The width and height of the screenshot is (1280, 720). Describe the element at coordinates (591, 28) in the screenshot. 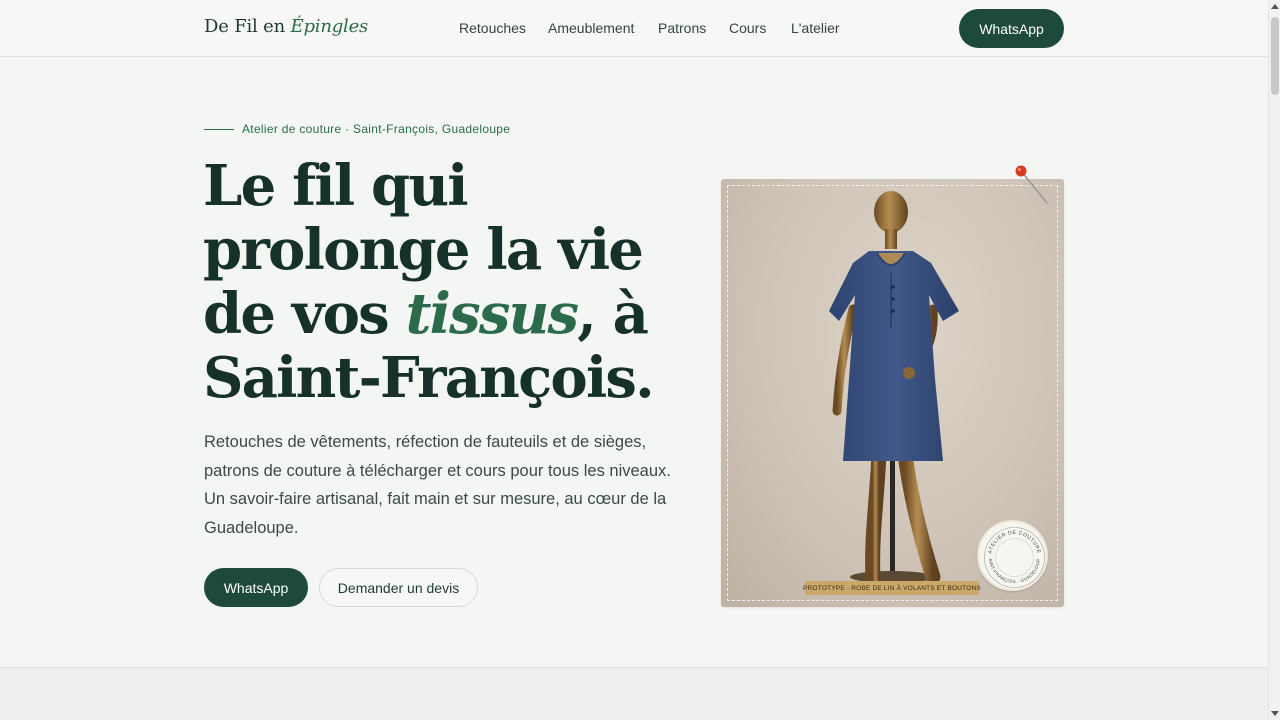

I see `nav-link-ameublement: Ameublement` at that location.